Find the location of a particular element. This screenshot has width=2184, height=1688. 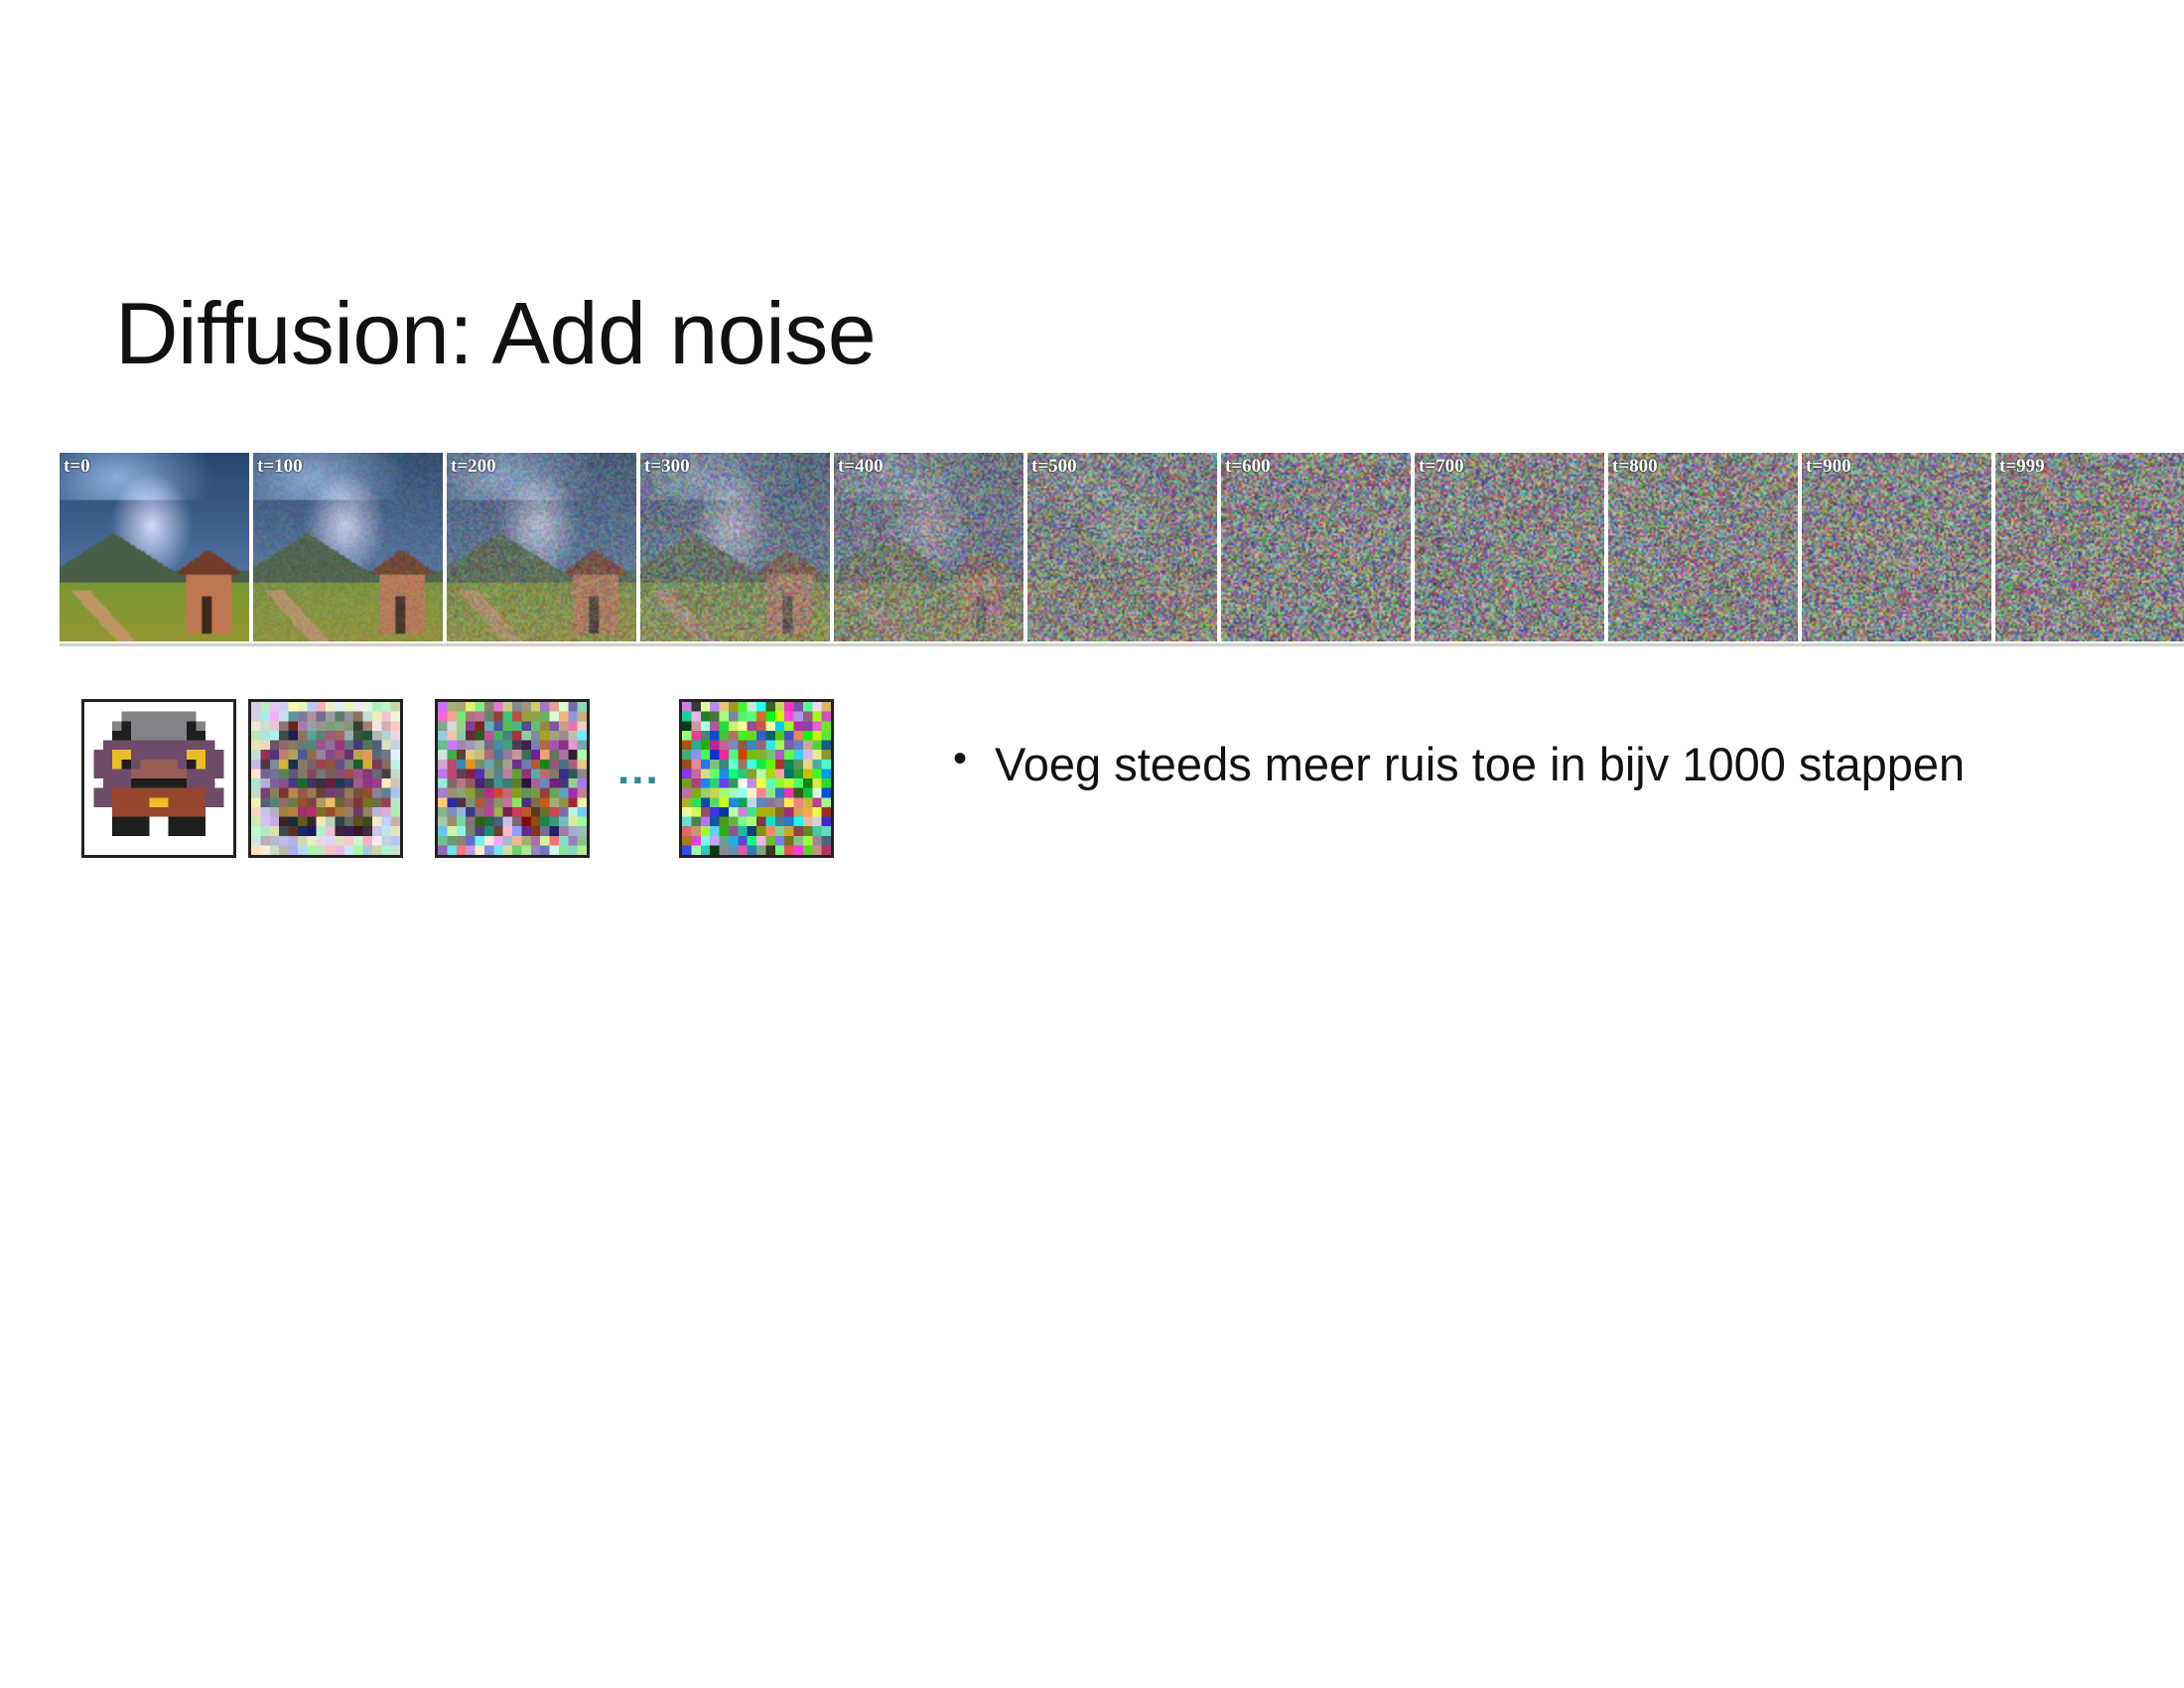

noise-frame-t0: t=0 is located at coordinates (154, 547).